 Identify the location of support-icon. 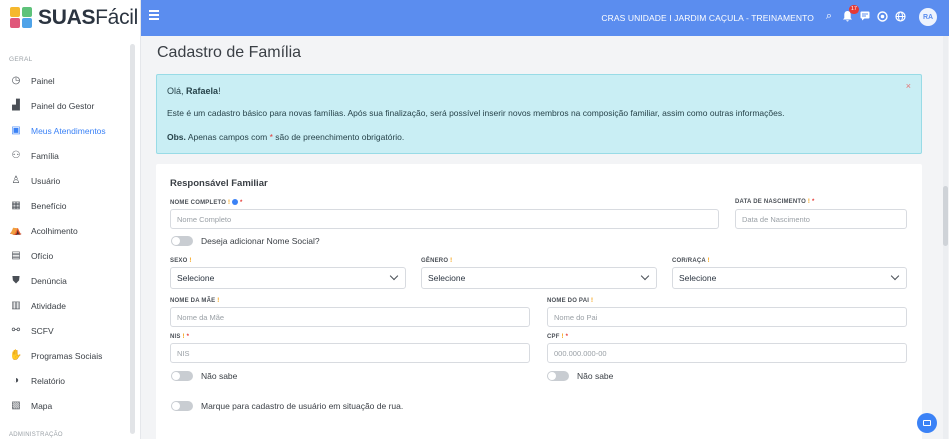
(882, 16).